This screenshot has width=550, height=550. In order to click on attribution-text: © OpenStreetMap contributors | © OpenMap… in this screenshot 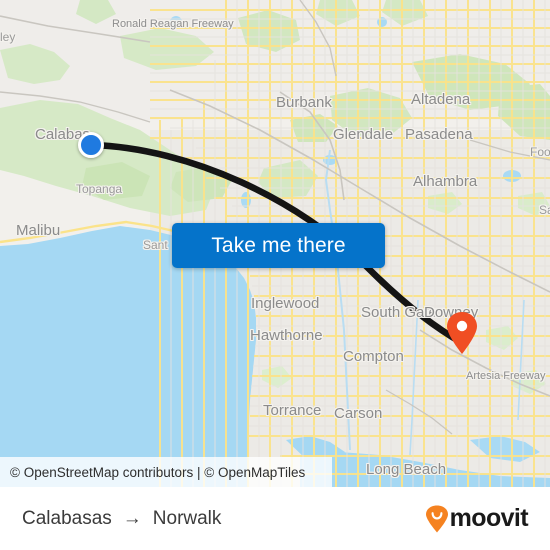, I will do `click(157, 472)`.